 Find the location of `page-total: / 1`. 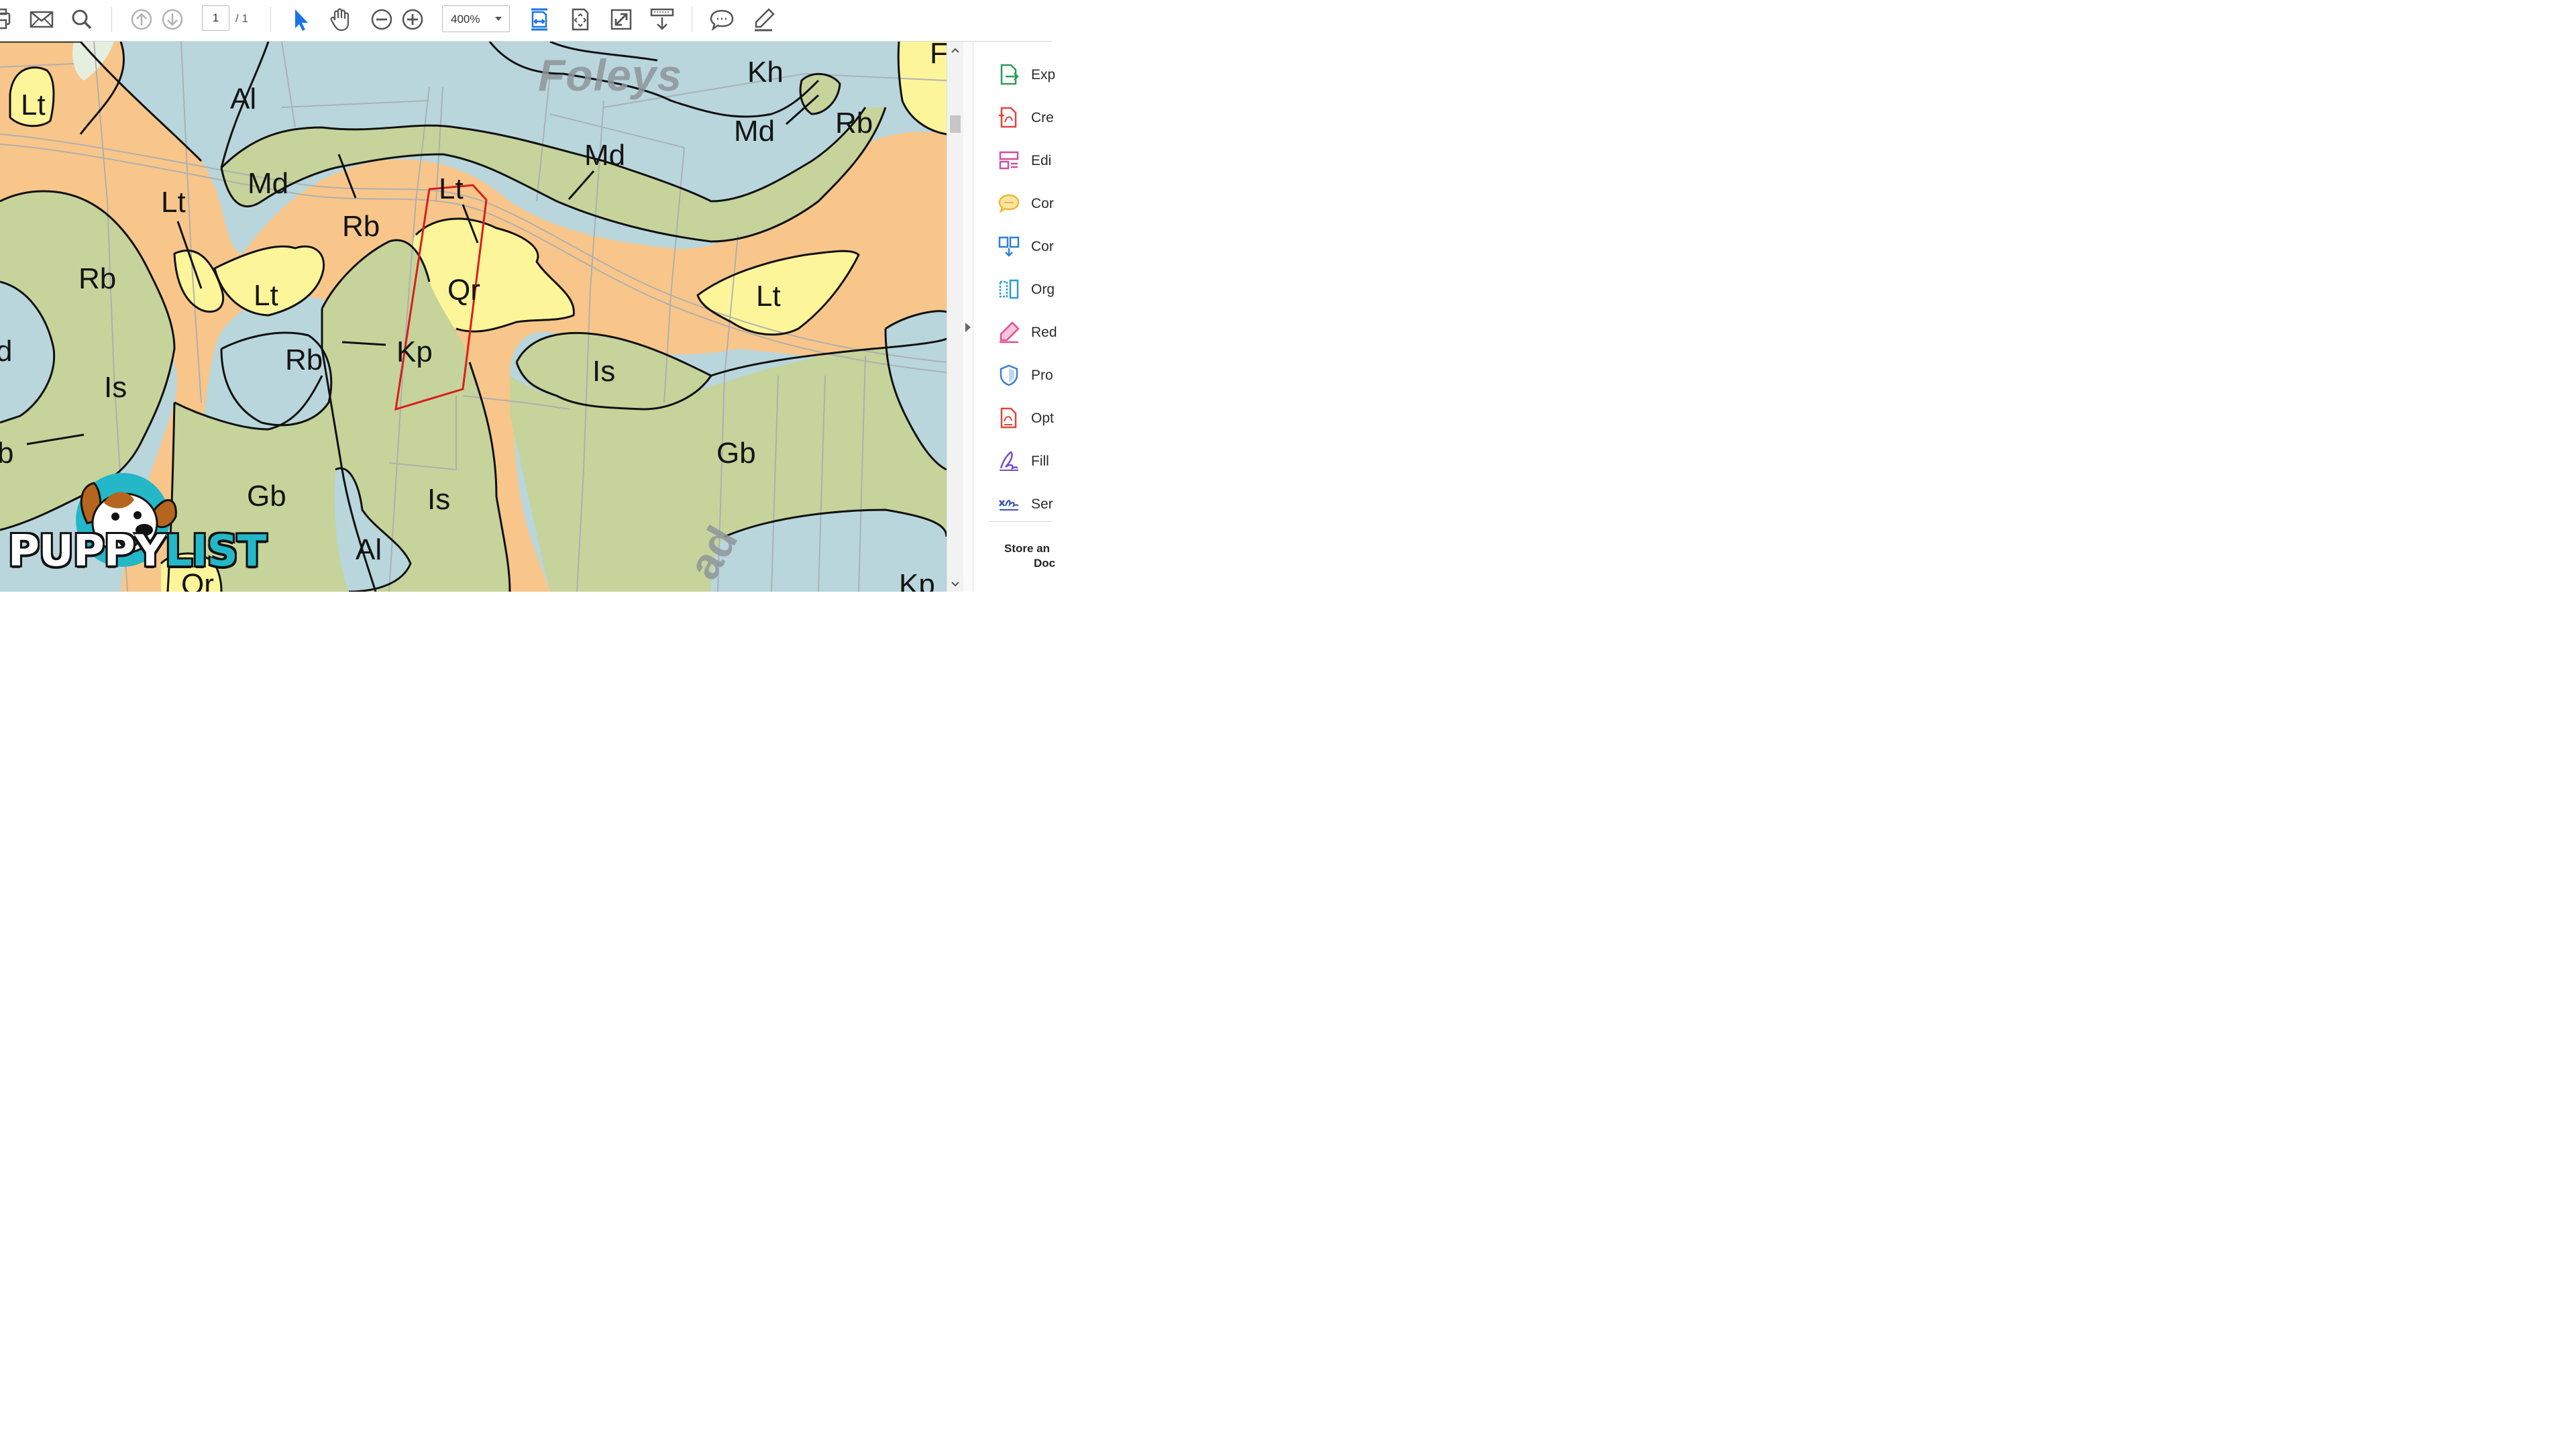

page-total: / 1 is located at coordinates (241, 18).